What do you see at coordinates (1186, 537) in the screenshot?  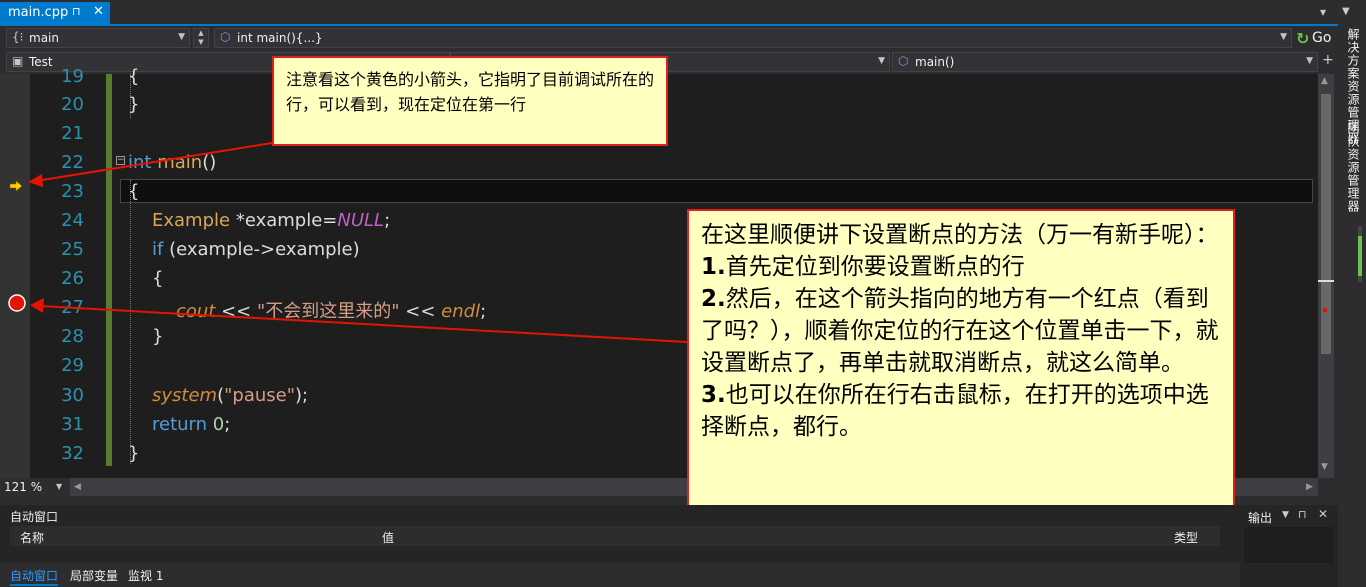 I see `column-type: 类型` at bounding box center [1186, 537].